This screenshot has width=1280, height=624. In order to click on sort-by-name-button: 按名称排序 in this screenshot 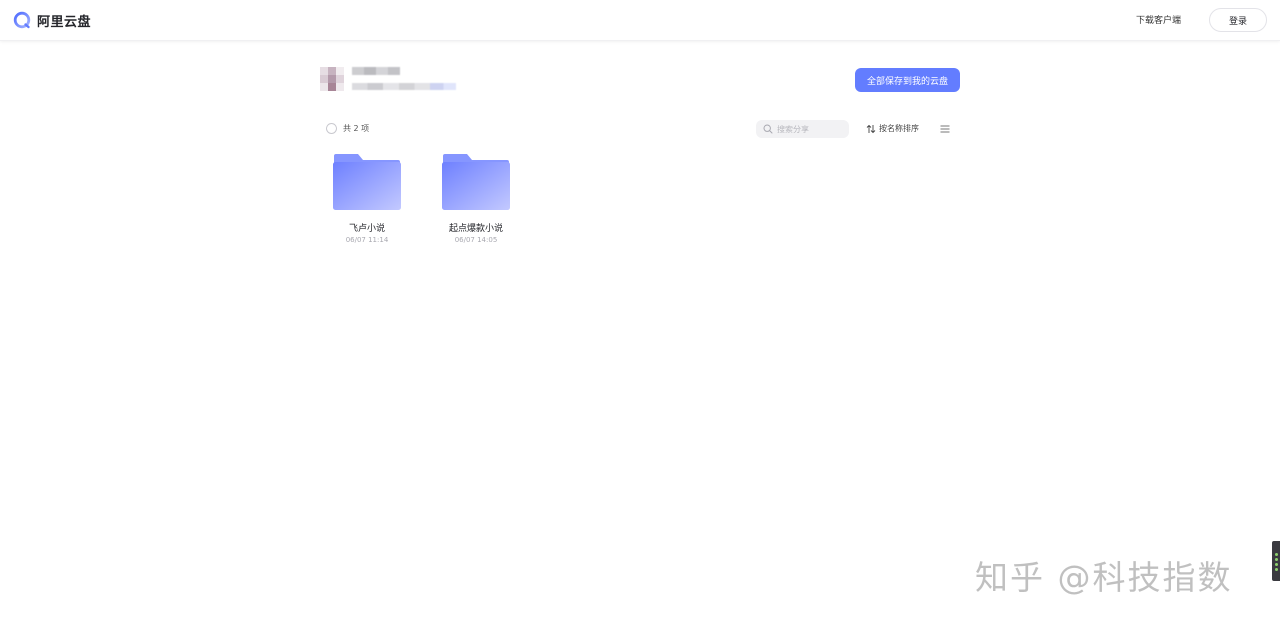, I will do `click(892, 128)`.